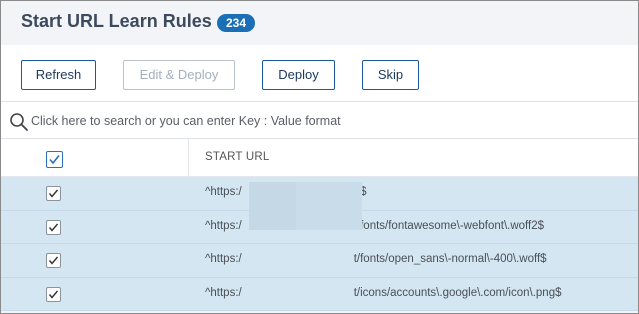  Describe the element at coordinates (326, 121) in the screenshot. I see `search-input` at that location.